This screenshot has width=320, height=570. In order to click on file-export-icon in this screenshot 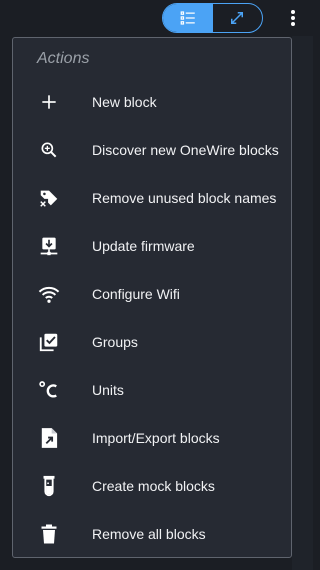, I will do `click(49, 438)`.